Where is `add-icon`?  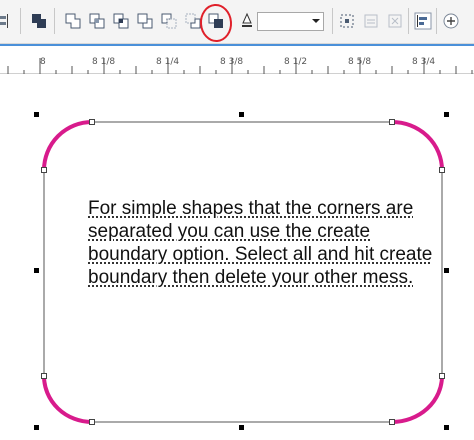 add-icon is located at coordinates (451, 21).